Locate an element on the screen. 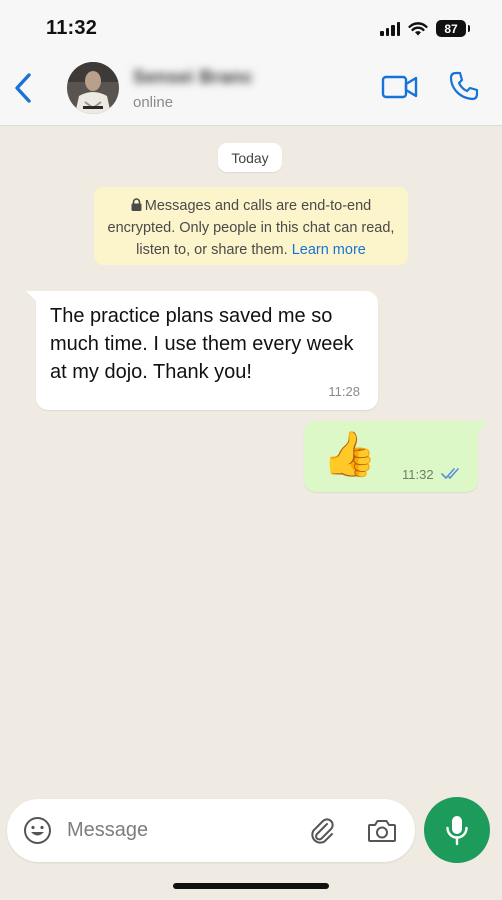  microphone-button is located at coordinates (457, 830).